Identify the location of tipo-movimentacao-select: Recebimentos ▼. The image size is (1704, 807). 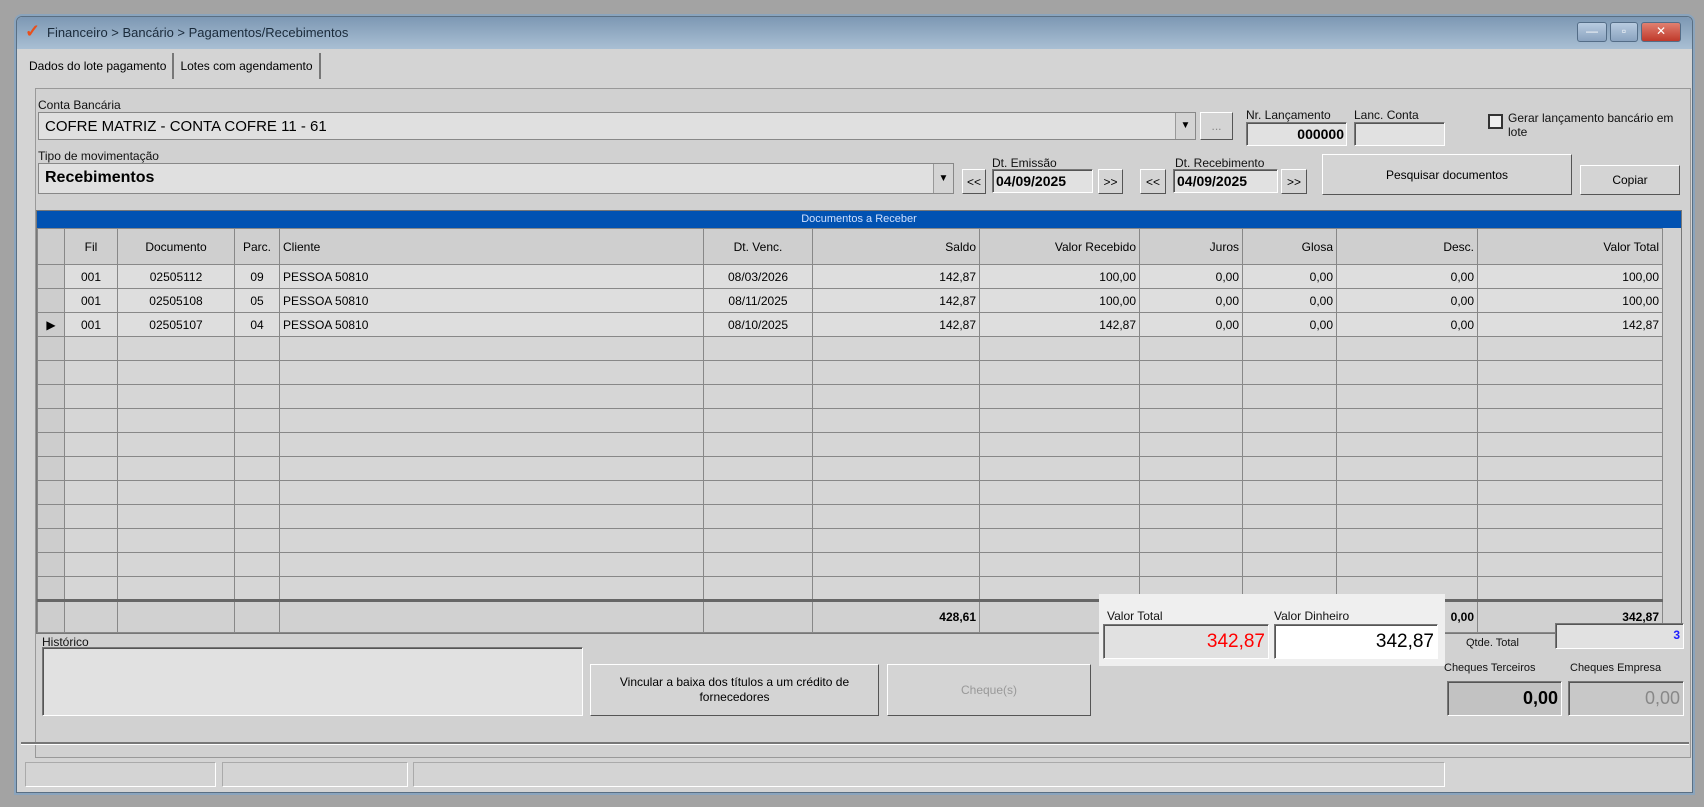
(496, 178).